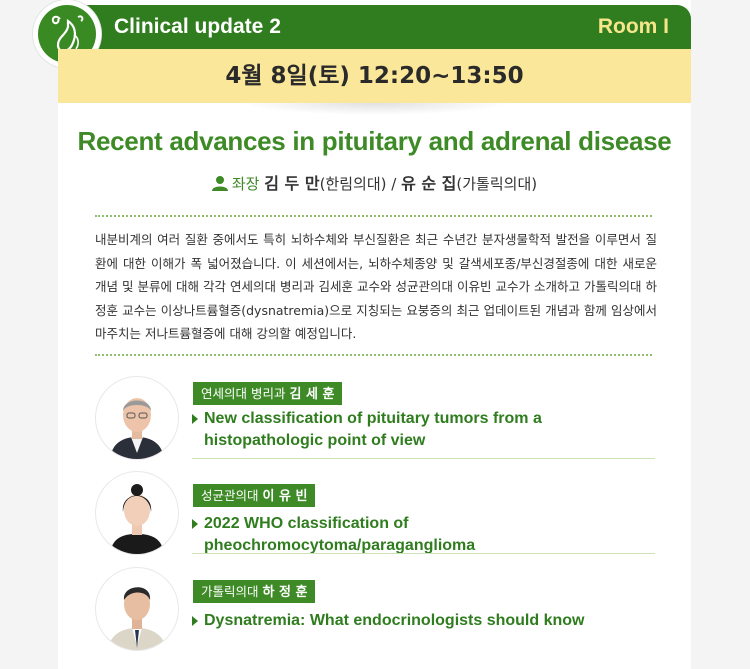 The width and height of the screenshot is (750, 669). What do you see at coordinates (230, 591) in the screenshot?
I see `speaker-affiliation: 가톨릭의대` at bounding box center [230, 591].